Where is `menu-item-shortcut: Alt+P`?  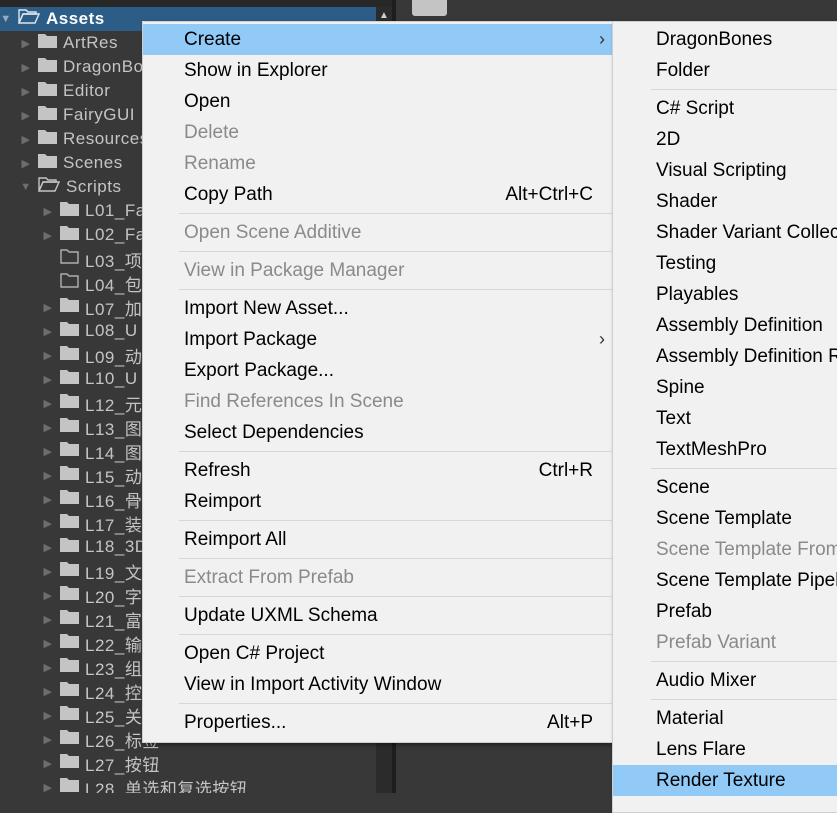 menu-item-shortcut: Alt+P is located at coordinates (570, 722).